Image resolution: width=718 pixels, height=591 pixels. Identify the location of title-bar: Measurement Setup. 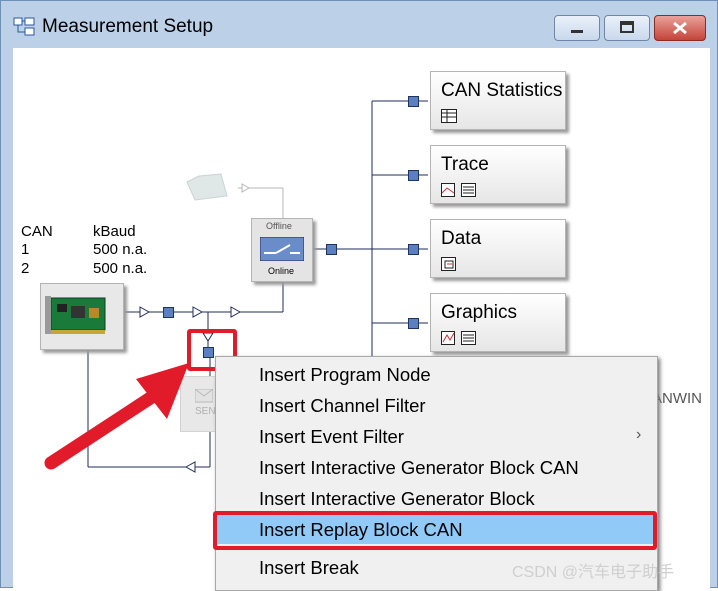
(359, 23).